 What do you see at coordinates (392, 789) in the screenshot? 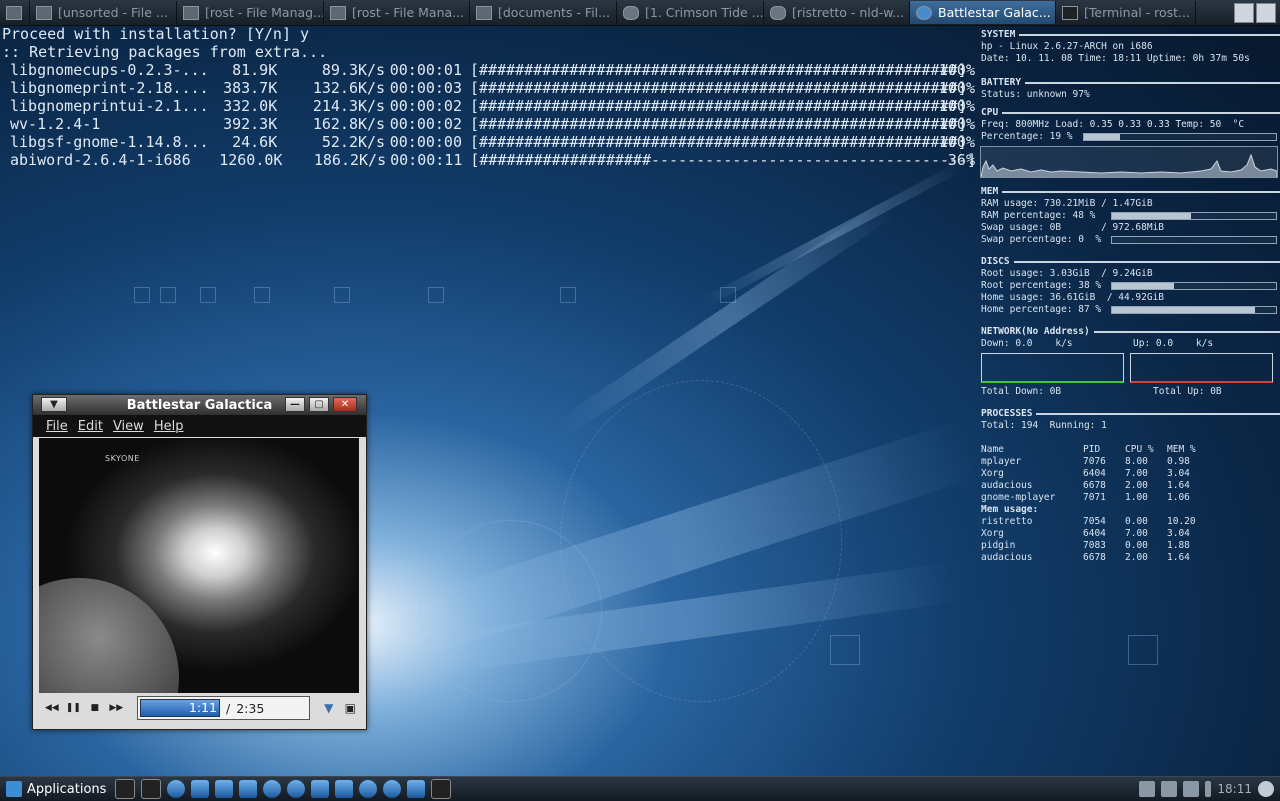
I see `audio-icon` at bounding box center [392, 789].